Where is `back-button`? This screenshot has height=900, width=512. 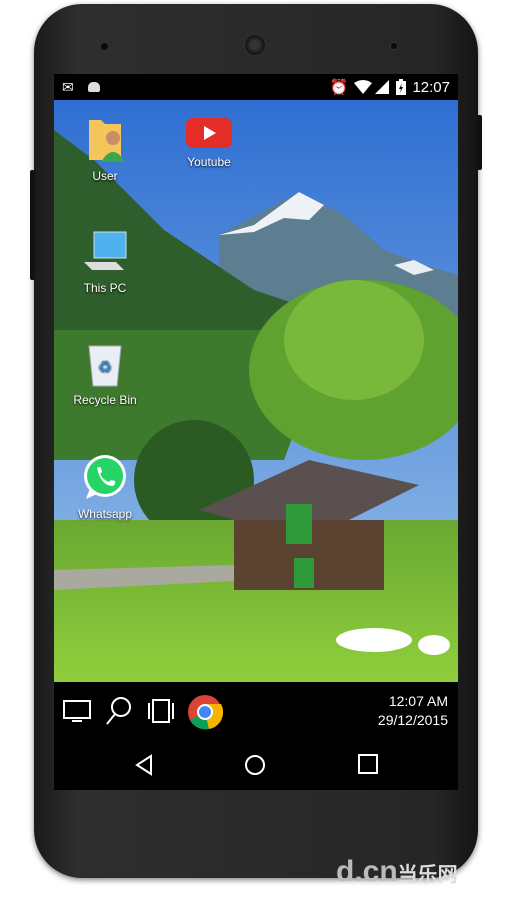 back-button is located at coordinates (144, 765).